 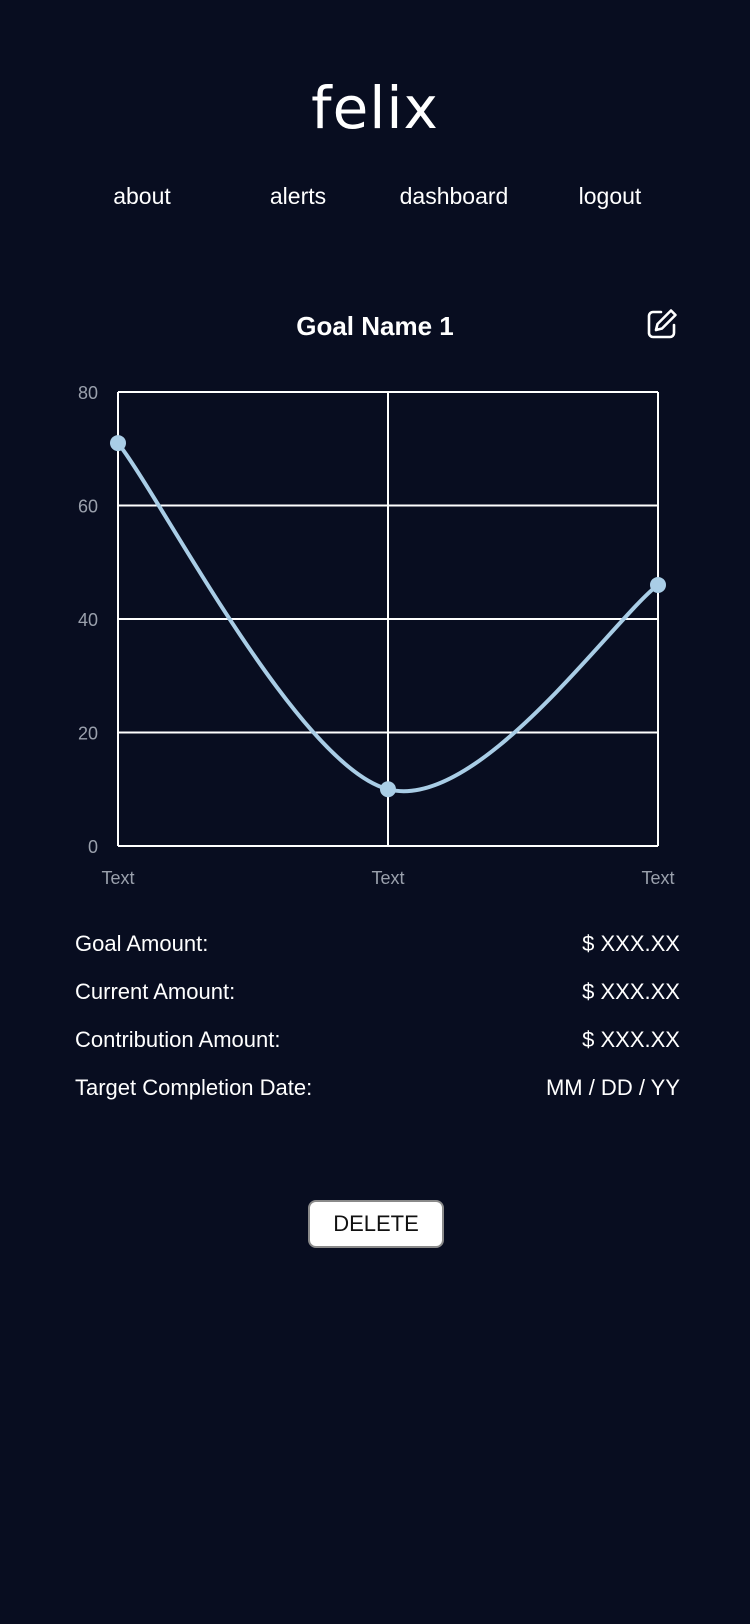 I want to click on nav-item-logout: logout, so click(x=610, y=196).